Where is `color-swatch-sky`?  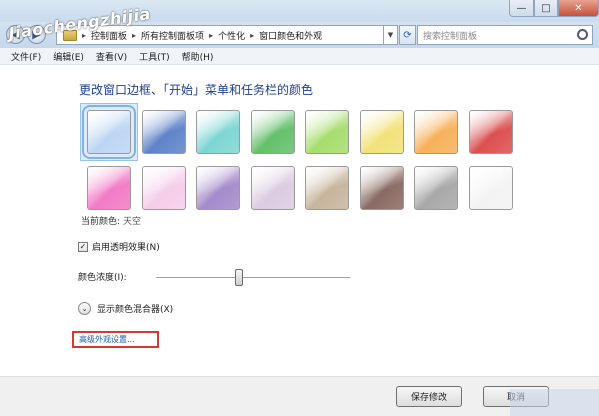 color-swatch-sky is located at coordinates (109, 132).